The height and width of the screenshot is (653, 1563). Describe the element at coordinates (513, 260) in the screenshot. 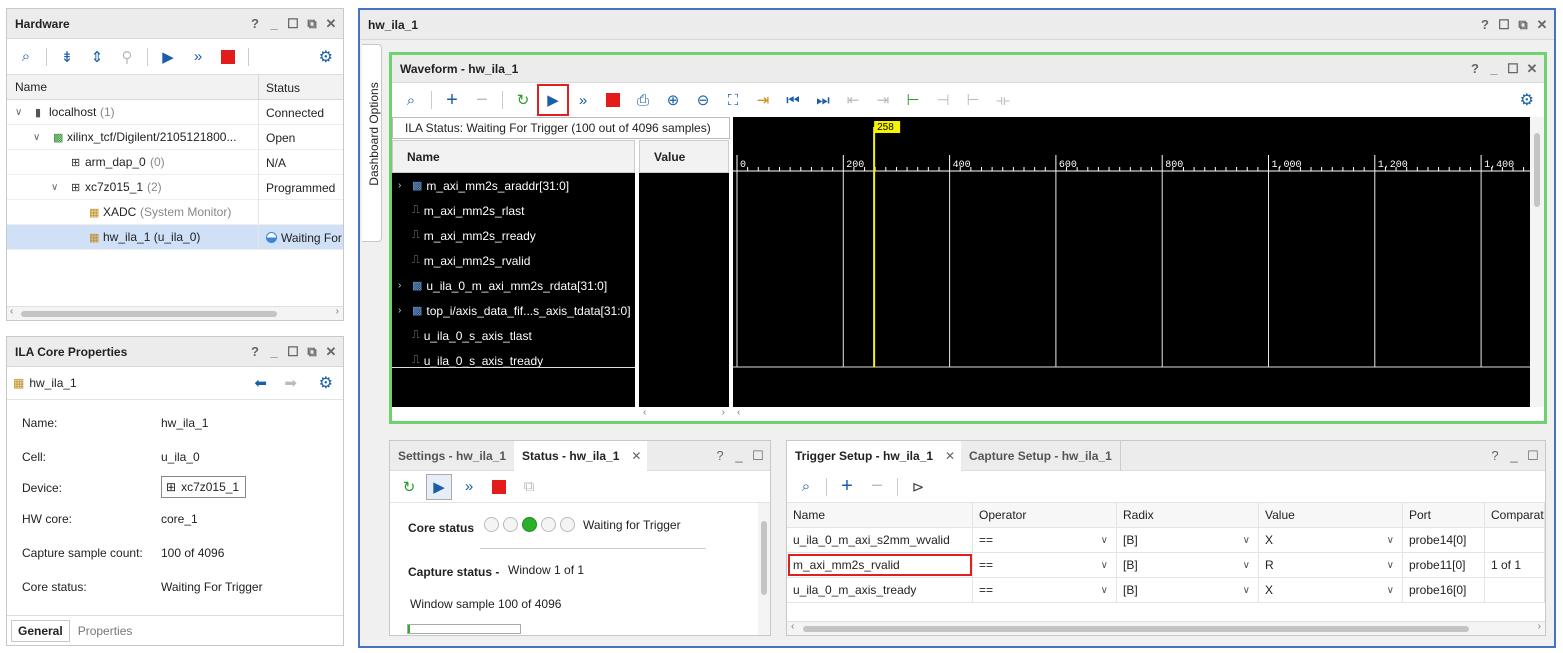

I see `waveform-signal-row: ⎍ m_axi_mm2s_rvalid` at that location.